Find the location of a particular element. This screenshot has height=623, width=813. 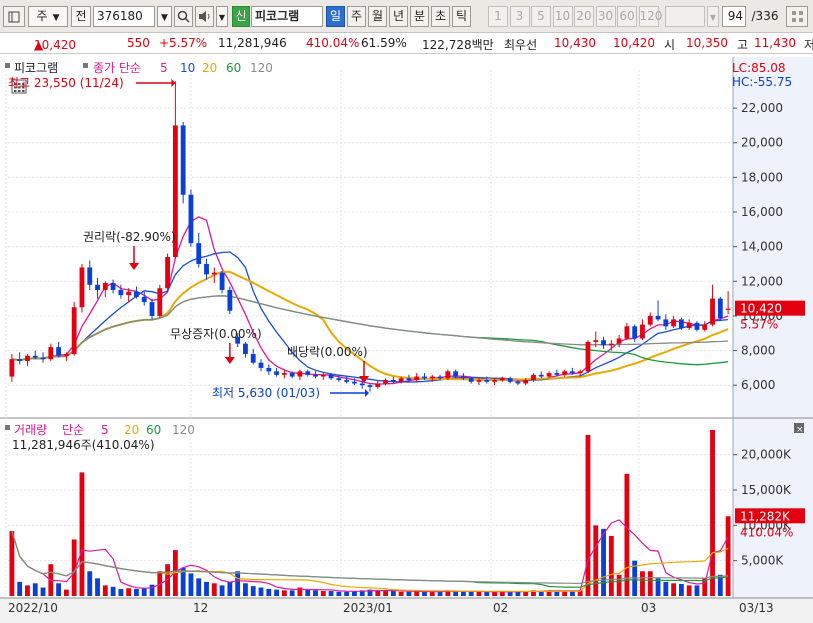

pane-close-button: × is located at coordinates (799, 429).